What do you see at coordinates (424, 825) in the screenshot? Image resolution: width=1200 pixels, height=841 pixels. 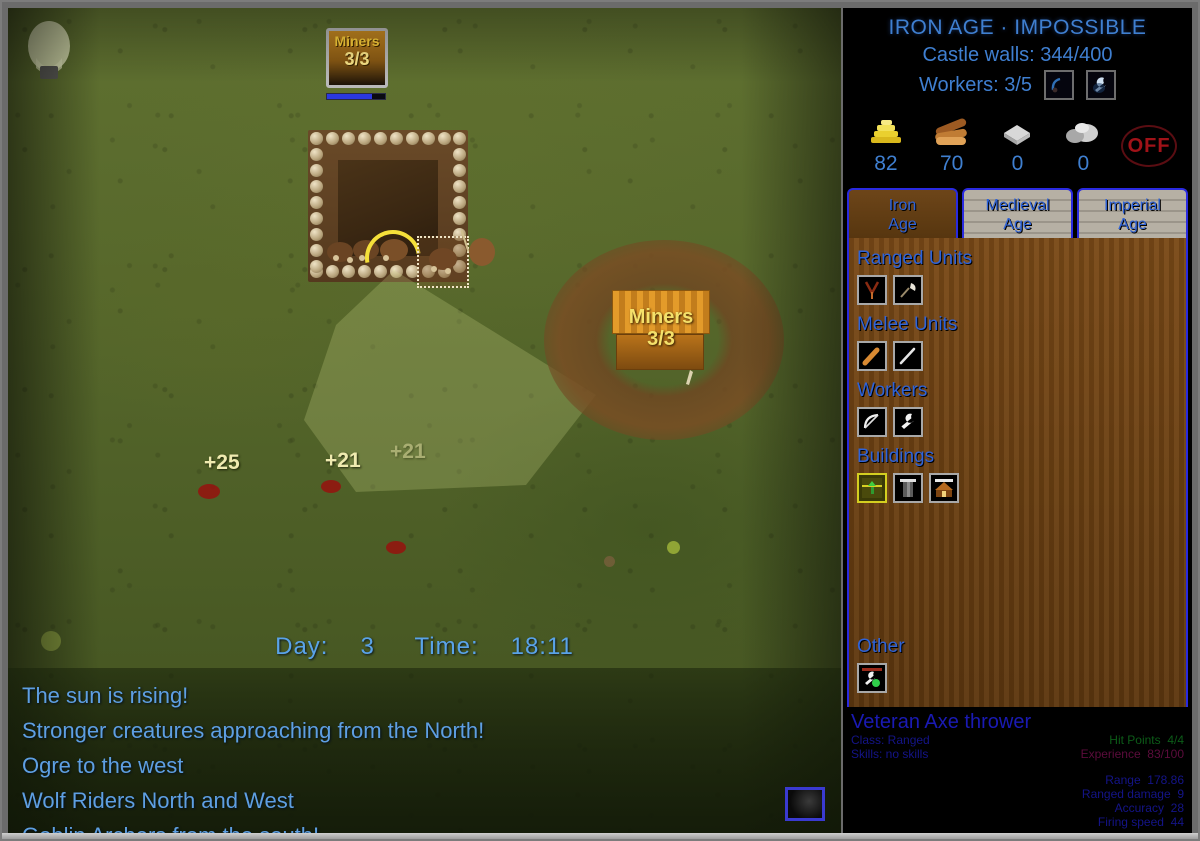 I see `log-line: Goblin Archers from the south!` at bounding box center [424, 825].